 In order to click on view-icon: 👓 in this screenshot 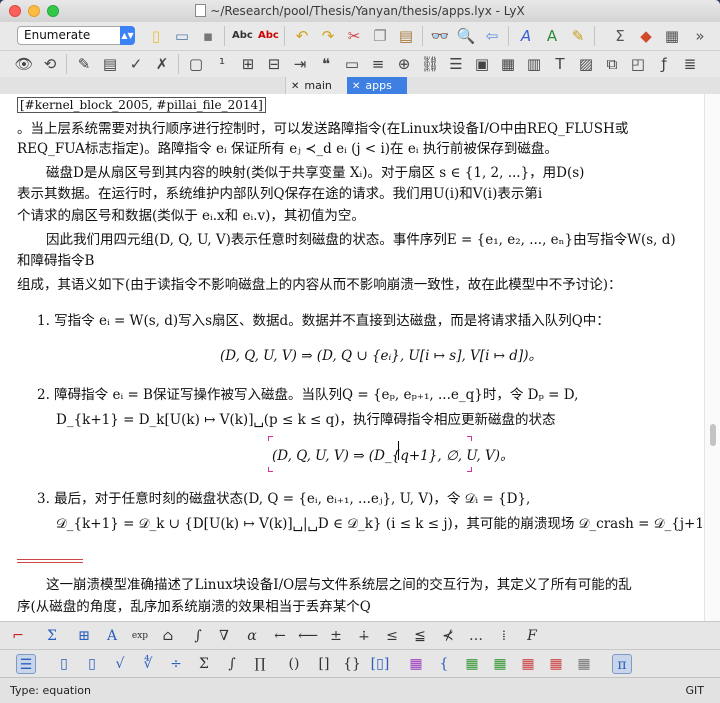, I will do `click(440, 36)`.